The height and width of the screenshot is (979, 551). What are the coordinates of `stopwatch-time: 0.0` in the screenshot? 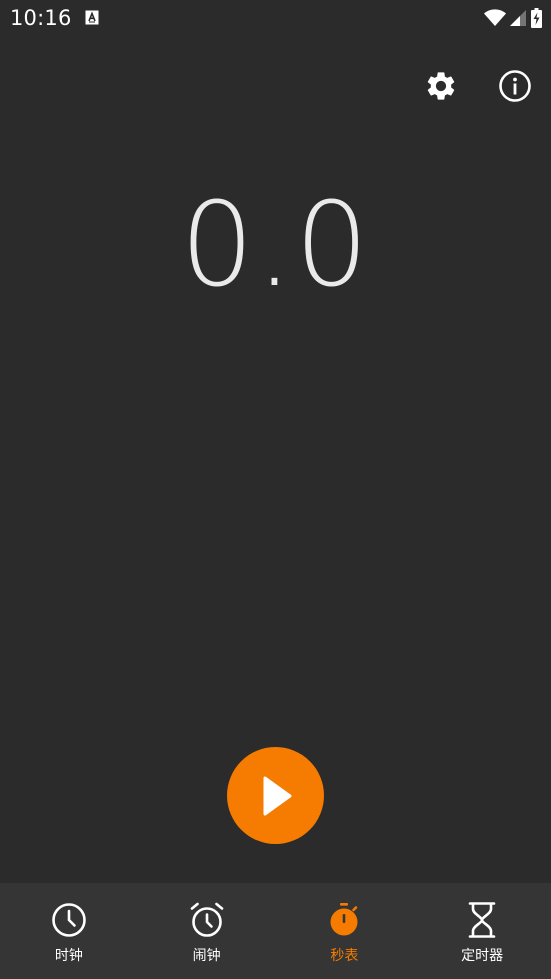 It's located at (275, 245).